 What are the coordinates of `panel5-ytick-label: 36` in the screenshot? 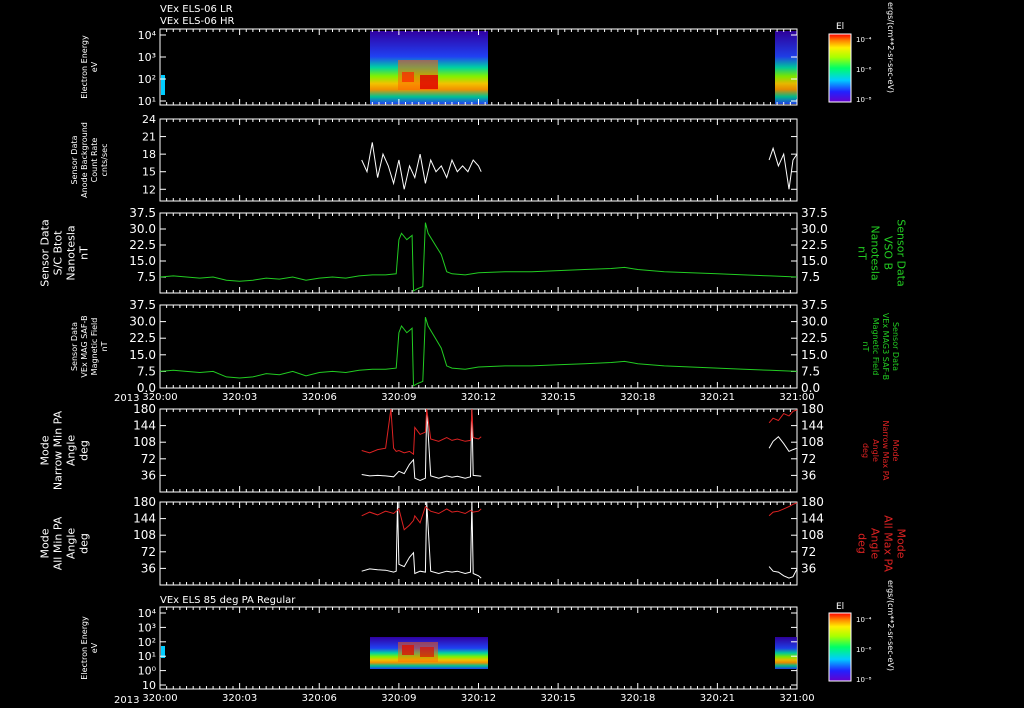 It's located at (148, 475).